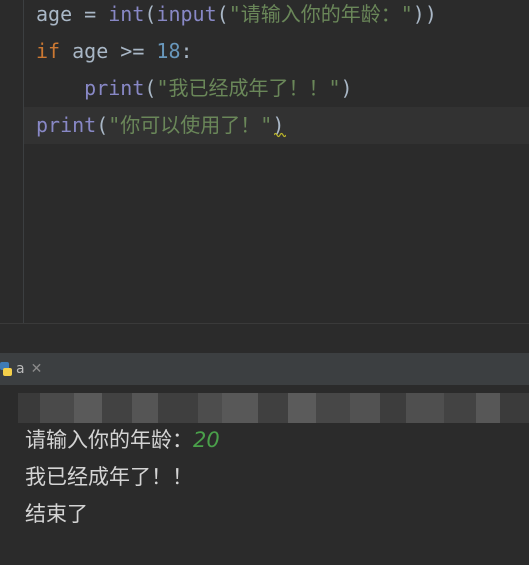 This screenshot has width=529, height=565. I want to click on paren: ), so click(346, 88).